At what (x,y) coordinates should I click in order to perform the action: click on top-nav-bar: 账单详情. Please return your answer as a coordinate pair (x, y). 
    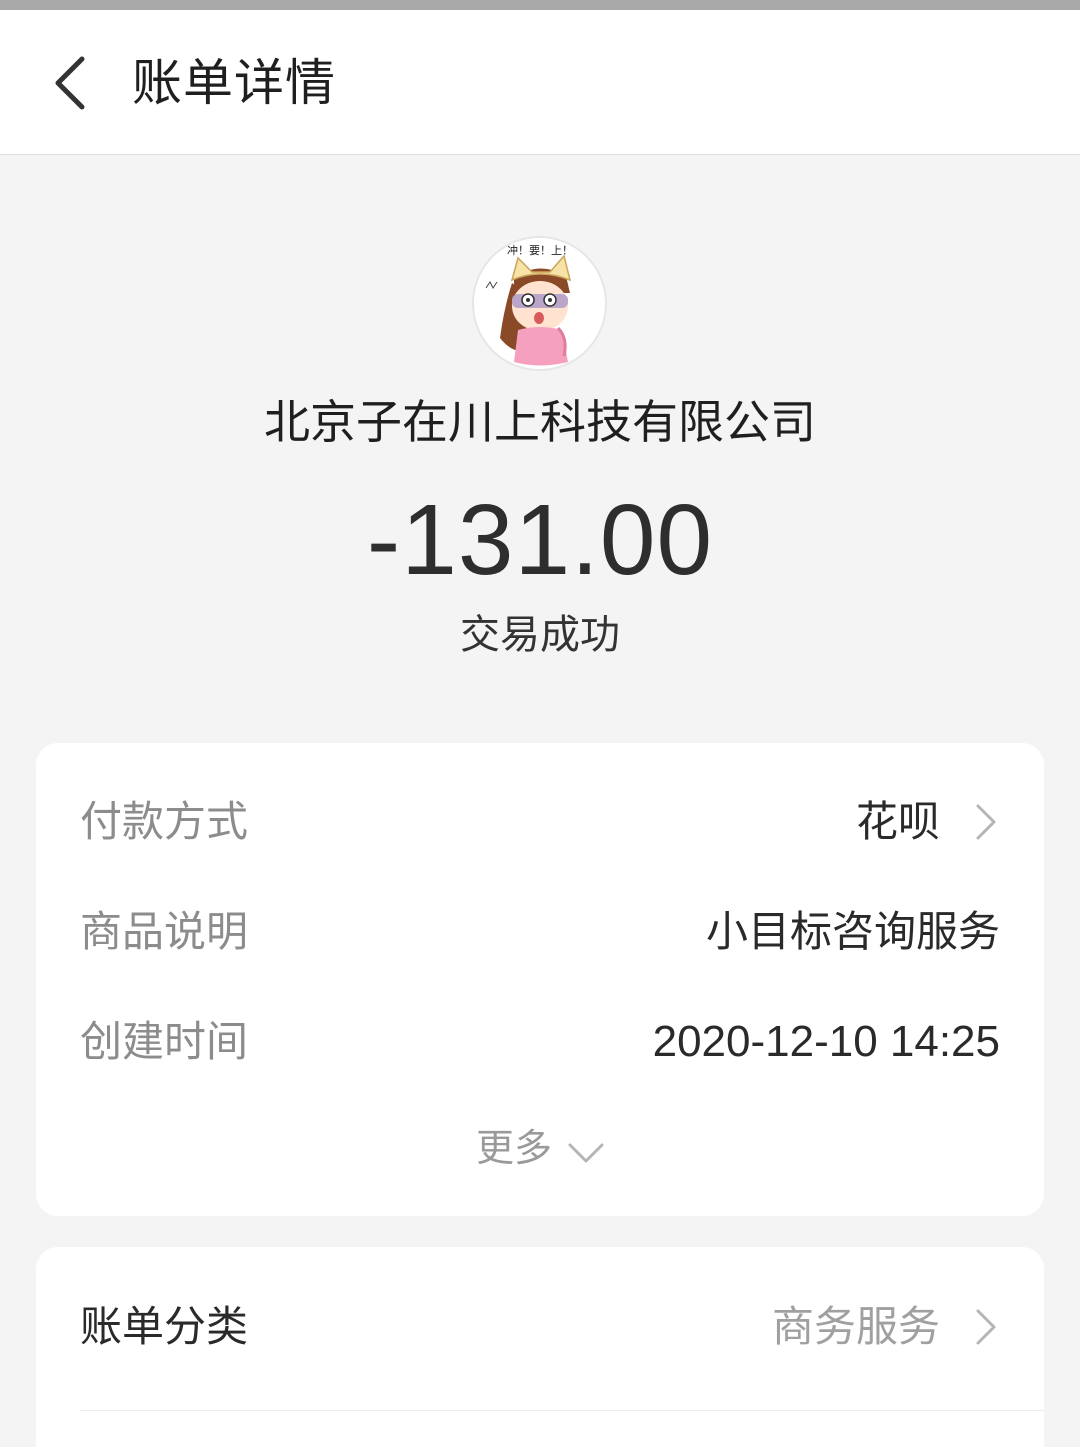
    Looking at the image, I should click on (540, 82).